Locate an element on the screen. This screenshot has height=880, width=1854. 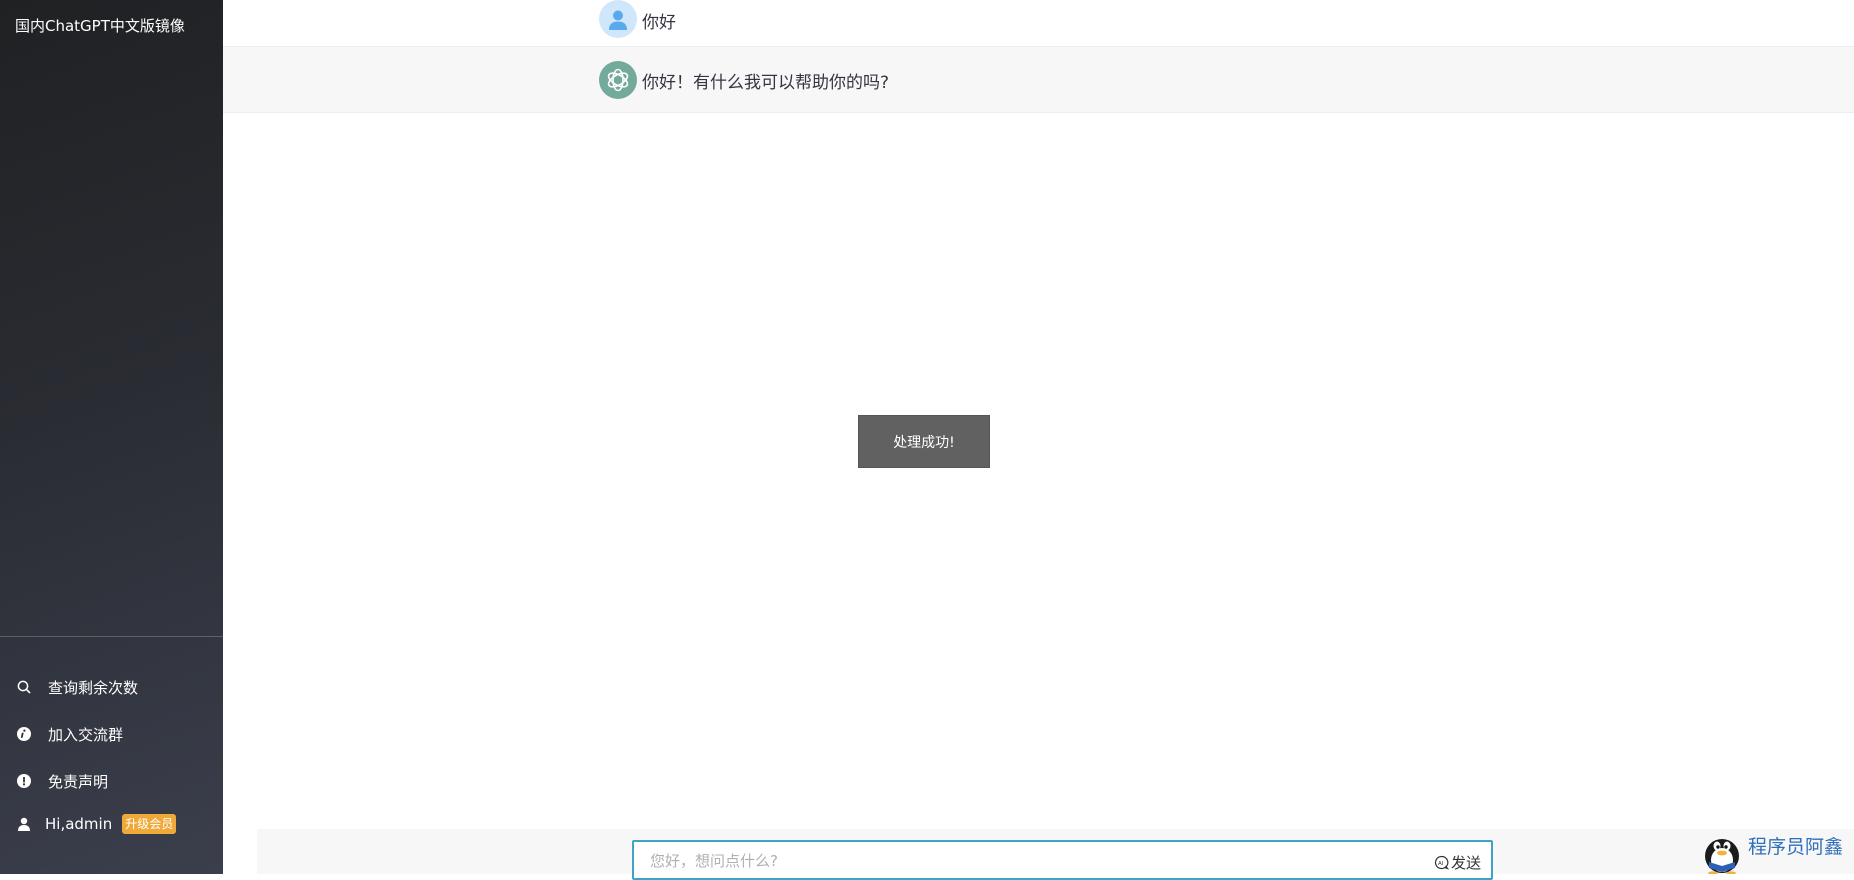
chat-input is located at coordinates (1028, 861).